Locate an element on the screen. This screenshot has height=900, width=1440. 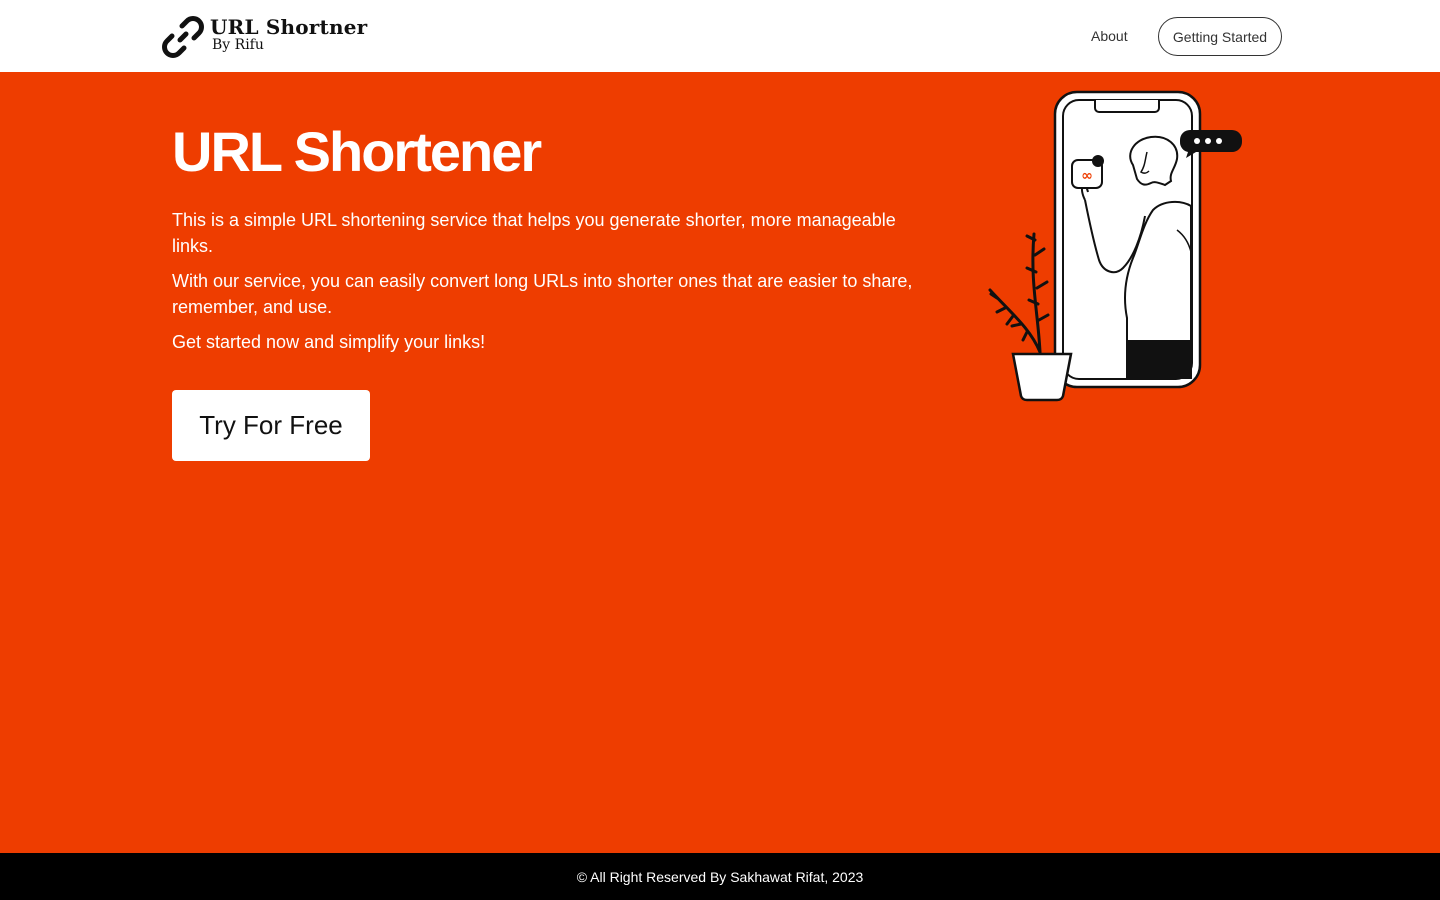
getting-started-button: Getting Started is located at coordinates (1220, 36).